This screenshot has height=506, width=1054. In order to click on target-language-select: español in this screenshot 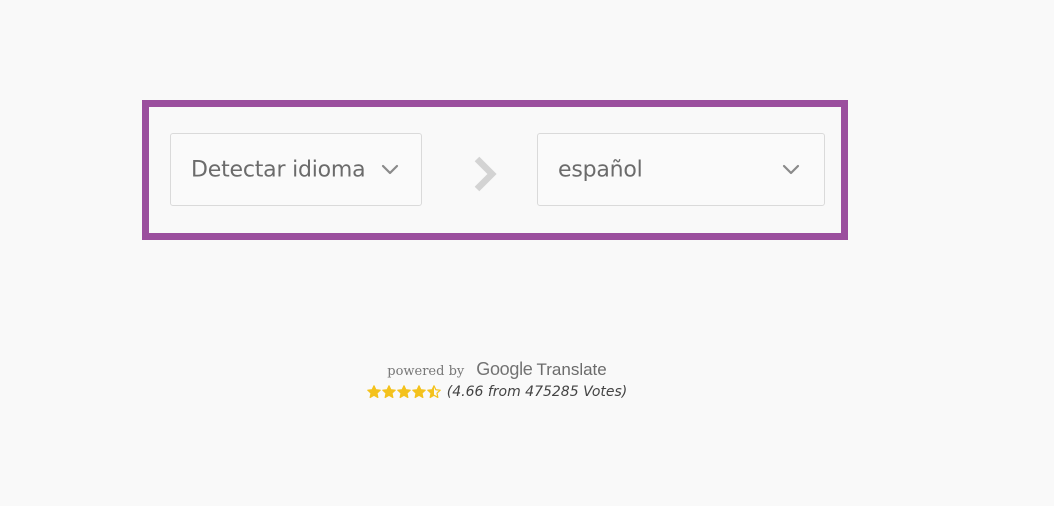, I will do `click(681, 169)`.